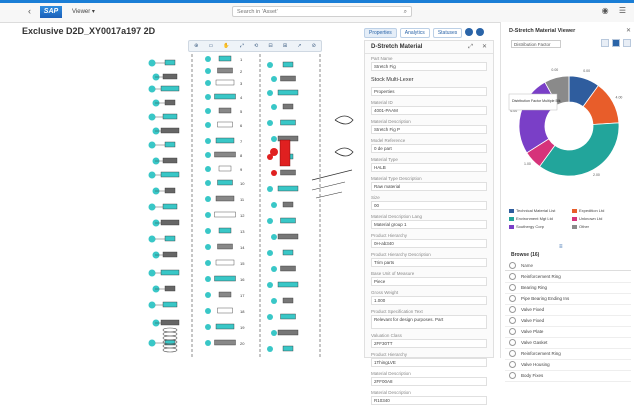 The height and width of the screenshot is (407, 634). What do you see at coordinates (429, 262) in the screenshot?
I see `field-value: Trim parts` at bounding box center [429, 262].